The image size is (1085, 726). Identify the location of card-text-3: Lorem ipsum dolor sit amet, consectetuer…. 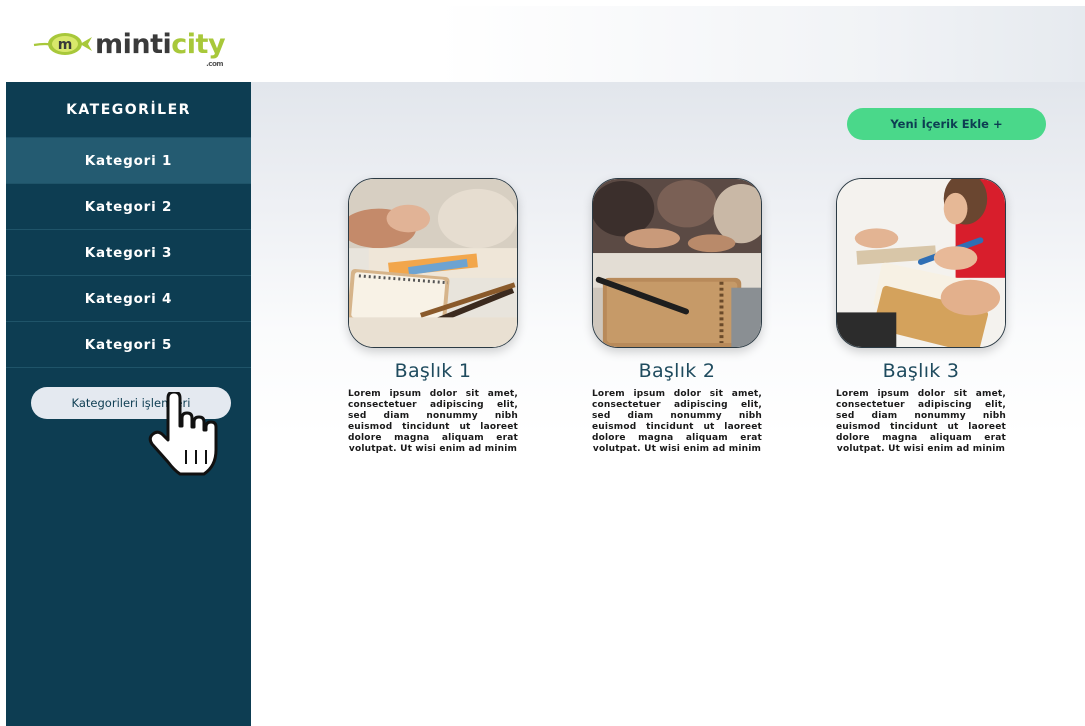
(921, 421).